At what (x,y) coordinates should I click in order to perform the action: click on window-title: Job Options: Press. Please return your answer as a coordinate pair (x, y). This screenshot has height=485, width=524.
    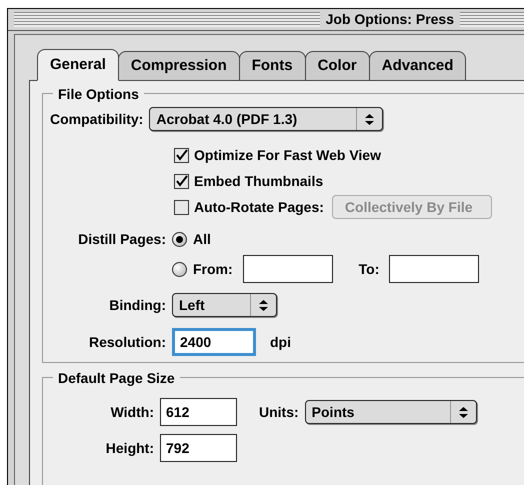
    Looking at the image, I should click on (390, 19).